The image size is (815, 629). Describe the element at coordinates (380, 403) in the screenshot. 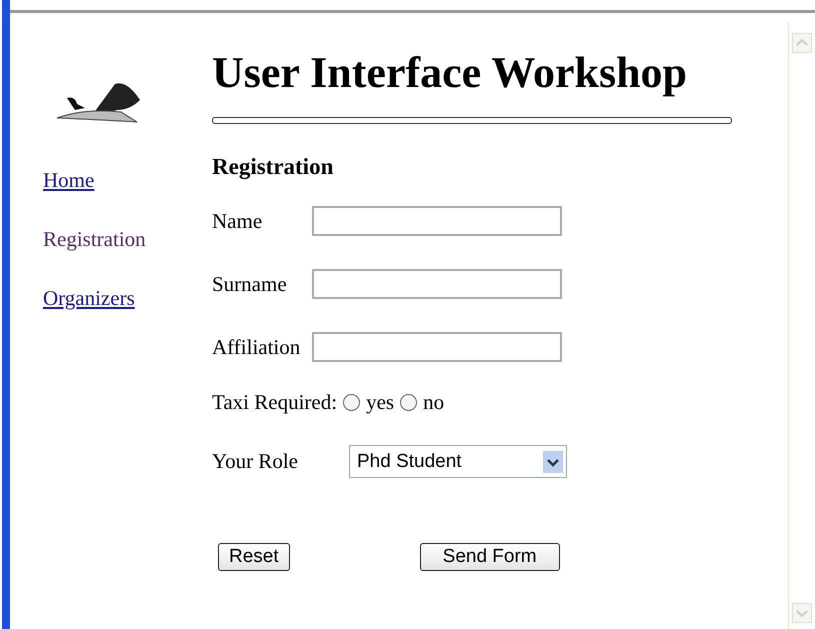

I see `radio-label: yes` at that location.